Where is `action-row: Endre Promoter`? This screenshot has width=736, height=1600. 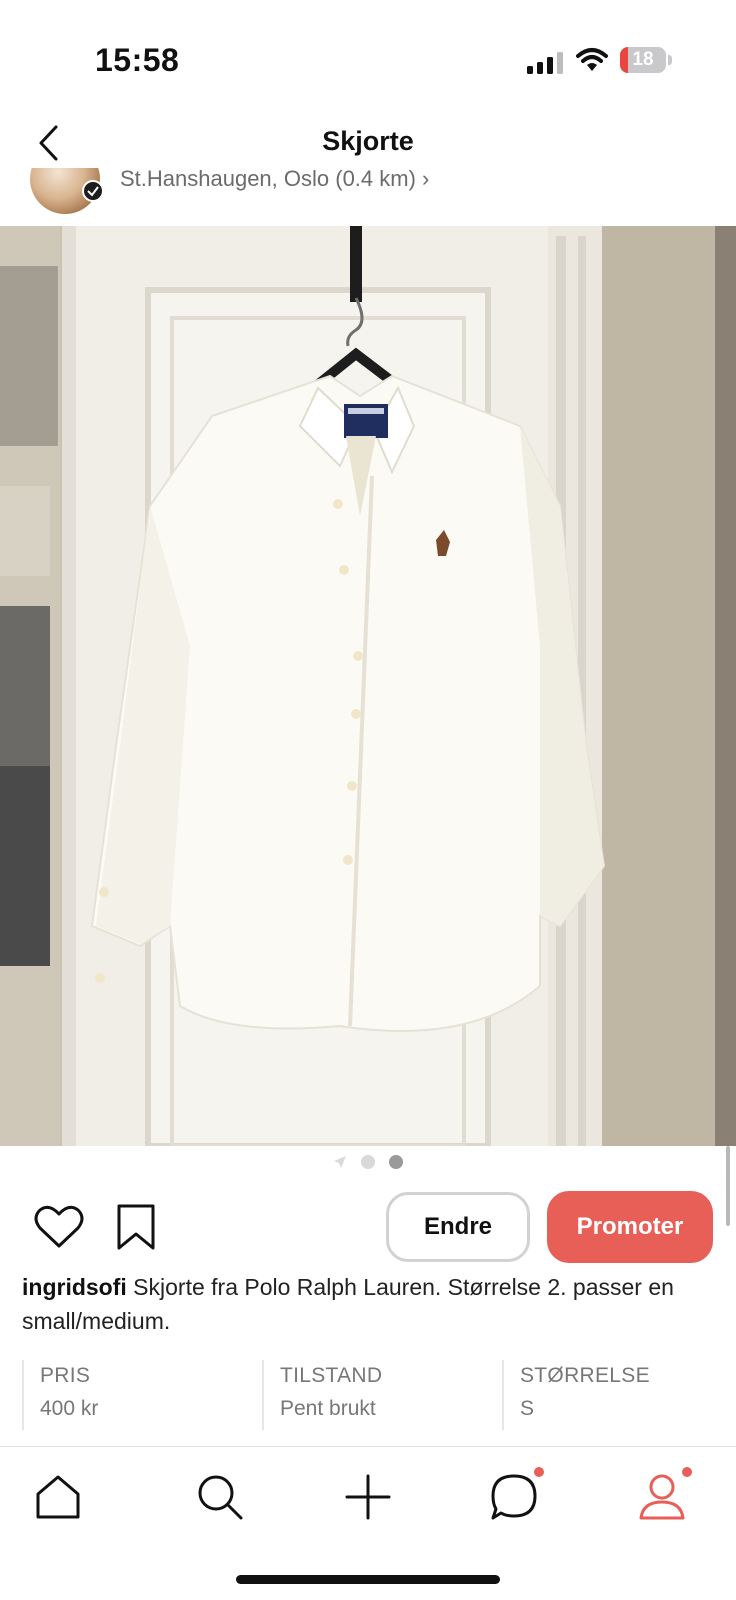 action-row: Endre Promoter is located at coordinates (368, 1228).